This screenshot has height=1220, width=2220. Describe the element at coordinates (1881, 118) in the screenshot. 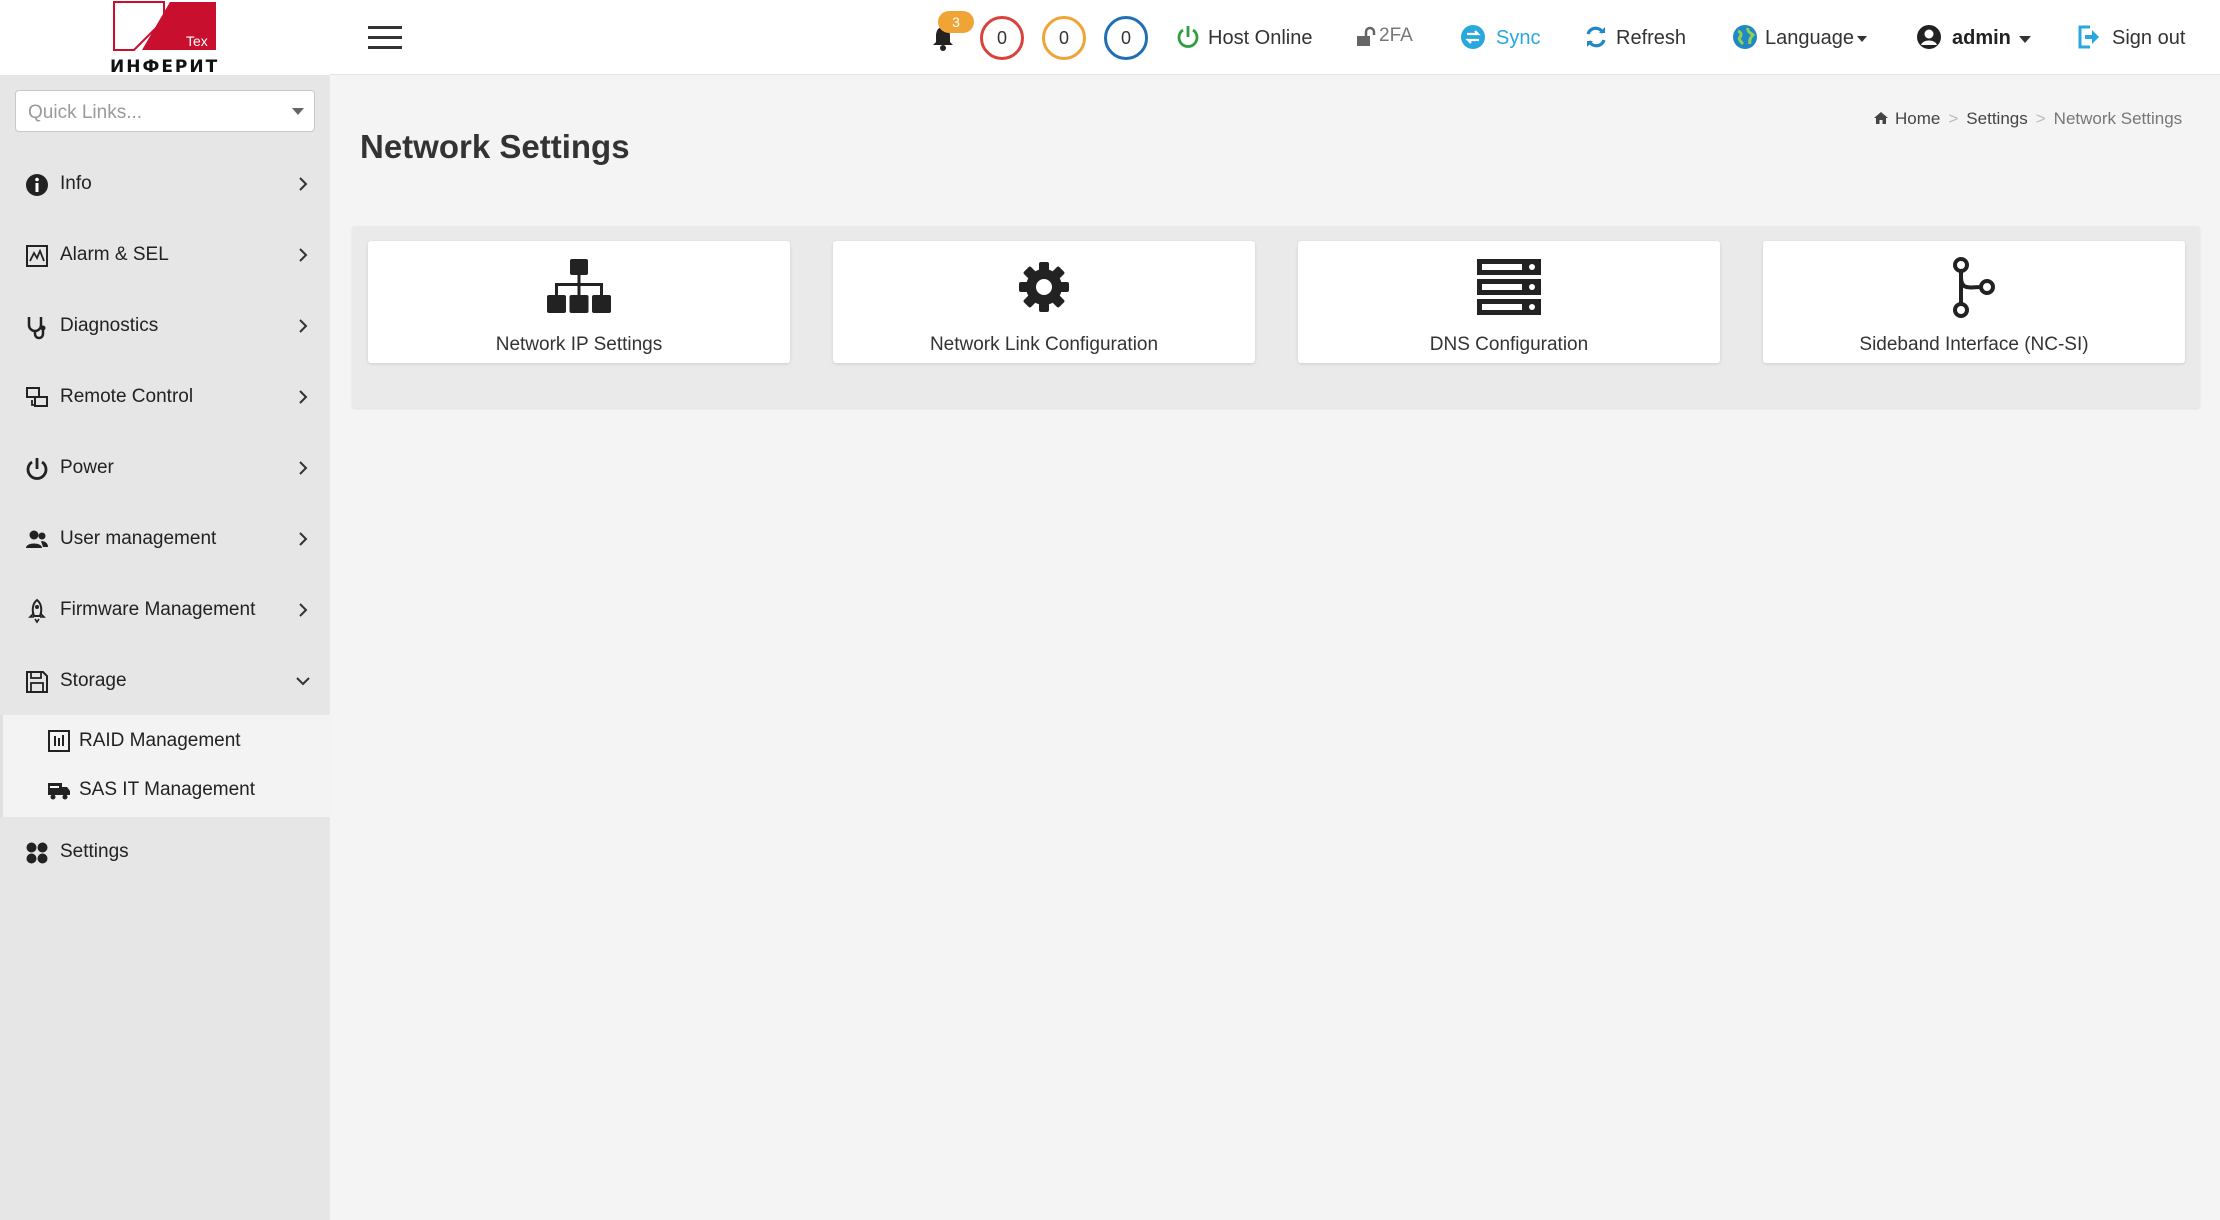

I see `home-icon` at that location.